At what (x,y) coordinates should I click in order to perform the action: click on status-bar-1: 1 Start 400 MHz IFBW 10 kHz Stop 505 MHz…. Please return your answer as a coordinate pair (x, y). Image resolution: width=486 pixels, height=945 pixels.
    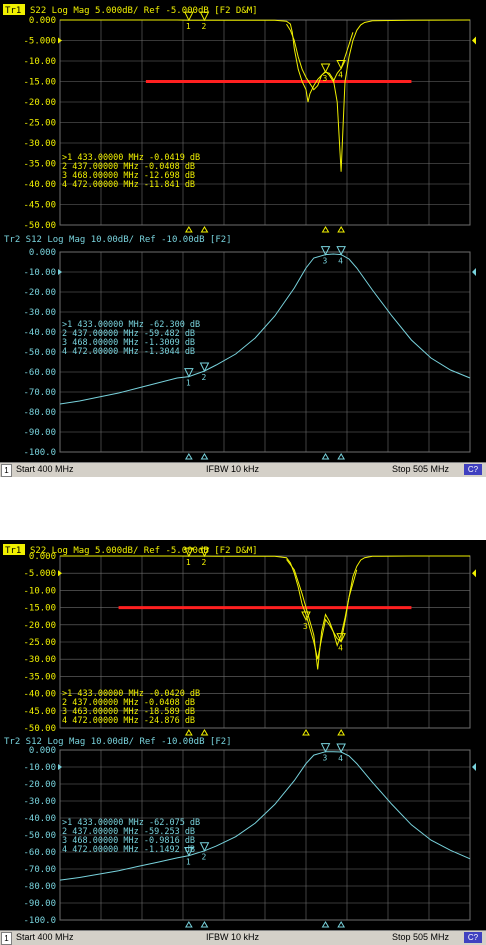
    Looking at the image, I should click on (243, 469).